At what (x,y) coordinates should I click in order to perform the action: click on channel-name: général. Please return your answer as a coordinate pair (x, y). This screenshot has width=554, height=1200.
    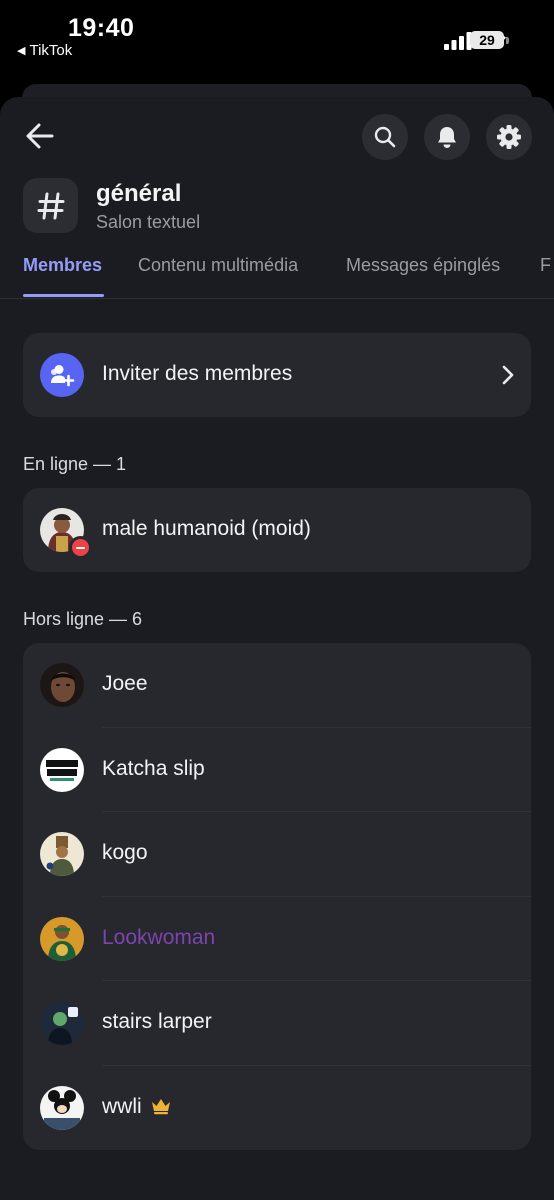
    Looking at the image, I should click on (139, 193).